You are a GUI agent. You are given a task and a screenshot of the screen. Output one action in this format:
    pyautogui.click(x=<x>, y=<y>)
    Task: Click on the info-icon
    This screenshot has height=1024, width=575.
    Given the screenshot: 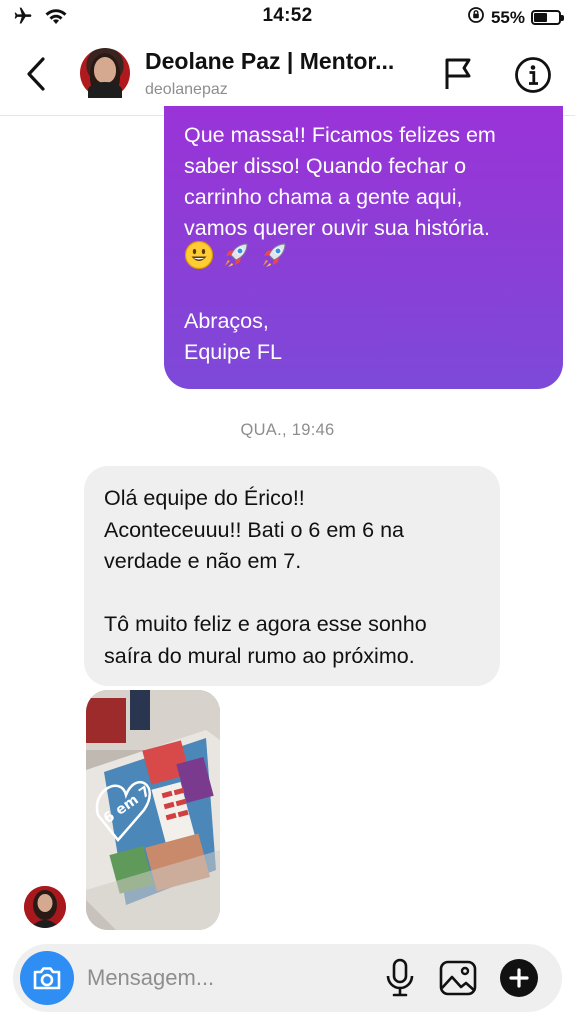 What is the action you would take?
    pyautogui.click(x=533, y=75)
    